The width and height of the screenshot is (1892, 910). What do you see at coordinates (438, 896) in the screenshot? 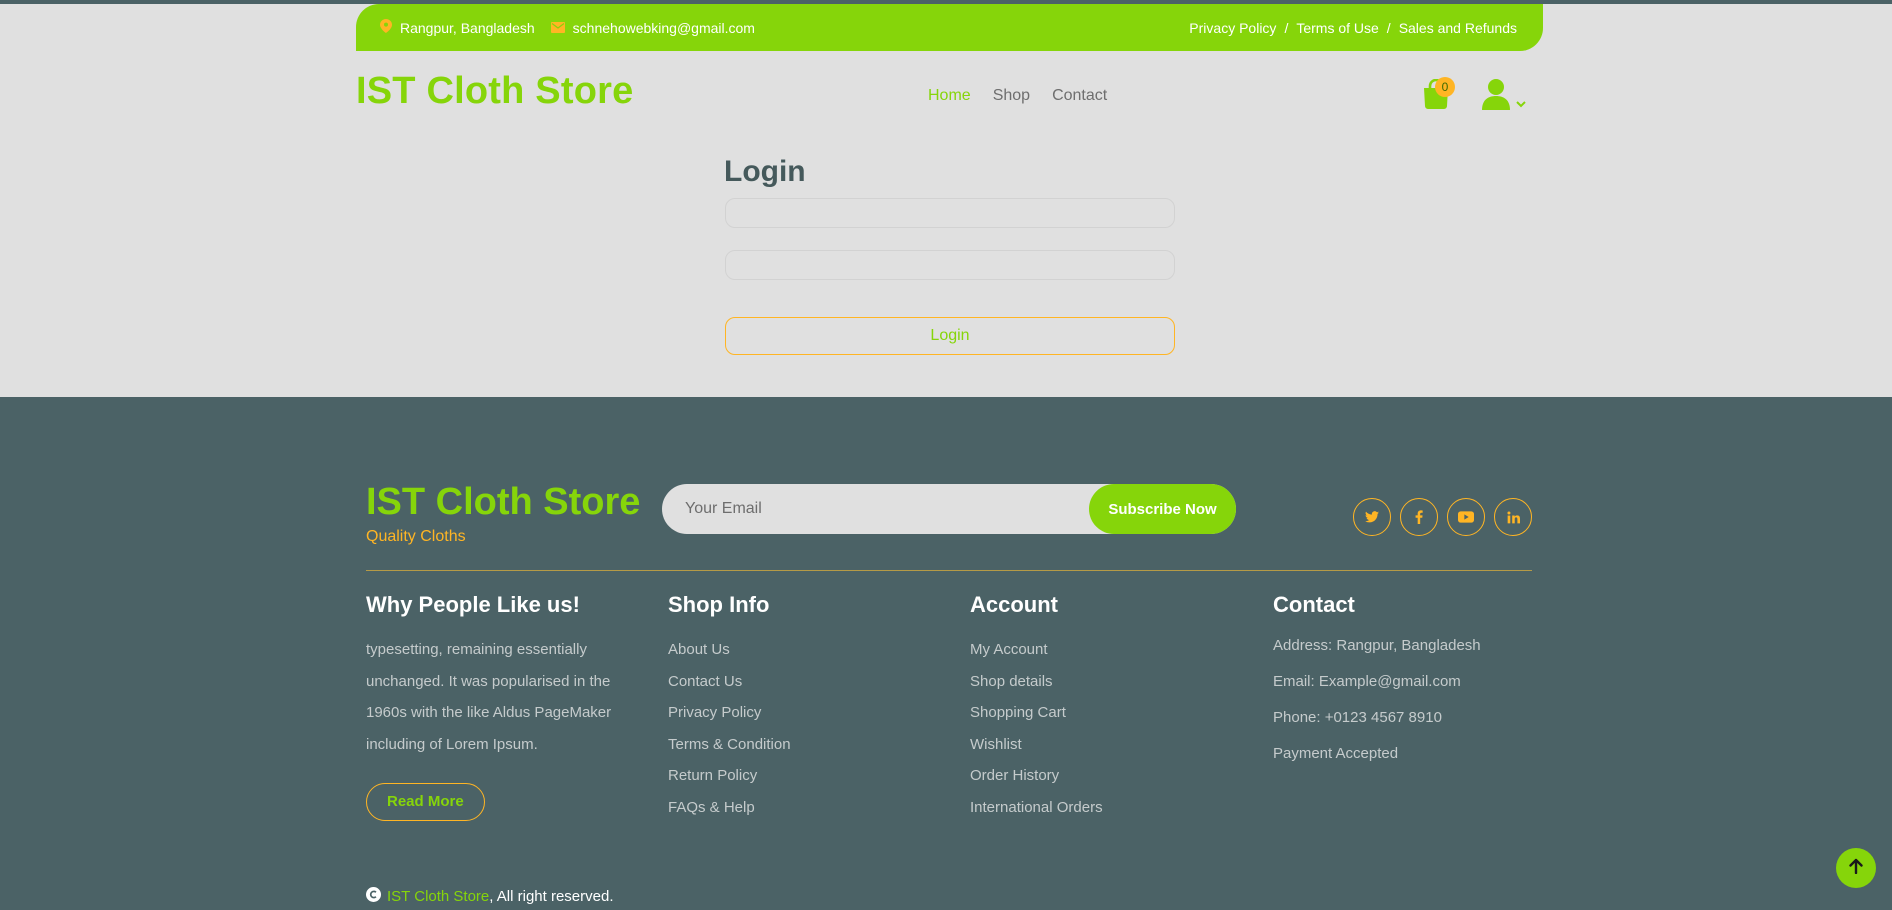
I see `copyright-store-link: IST Cloth Store` at bounding box center [438, 896].